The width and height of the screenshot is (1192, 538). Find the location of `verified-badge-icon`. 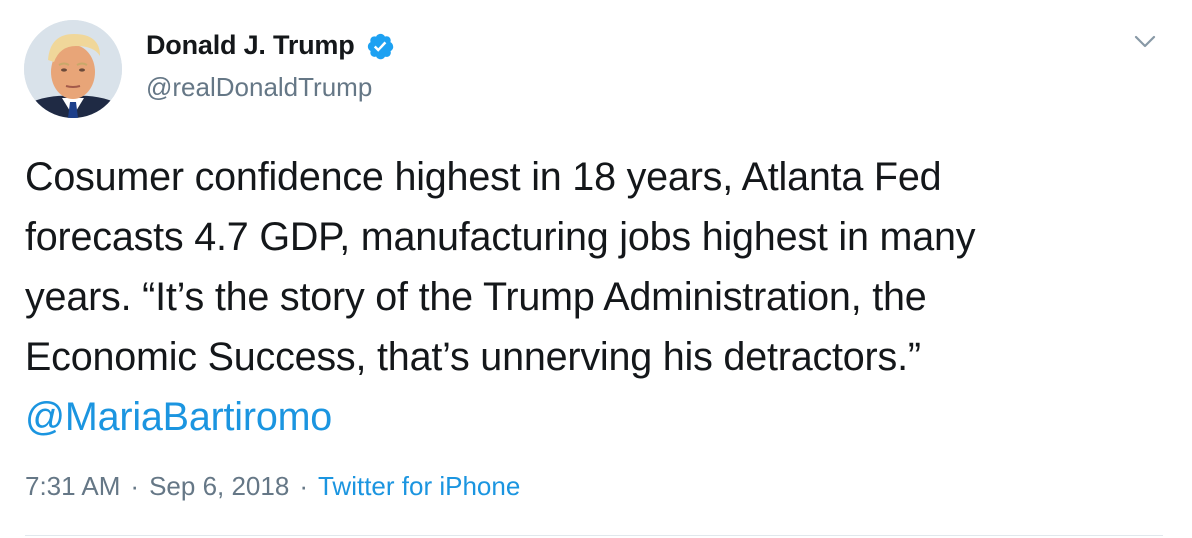

verified-badge-icon is located at coordinates (380, 46).